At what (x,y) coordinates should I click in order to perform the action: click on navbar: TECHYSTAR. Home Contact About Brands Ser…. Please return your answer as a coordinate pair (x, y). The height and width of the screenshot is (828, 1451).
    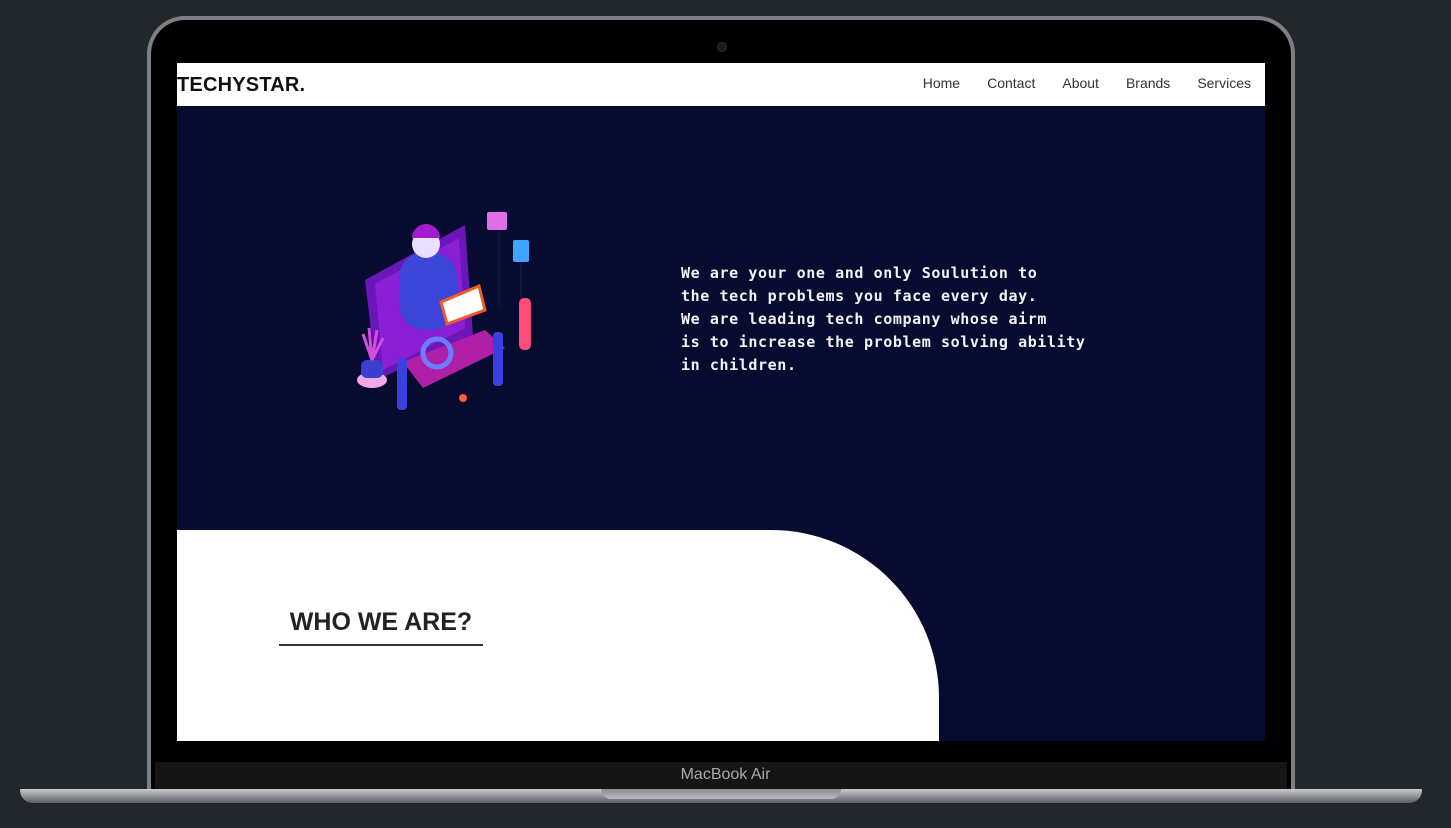
    Looking at the image, I should click on (721, 84).